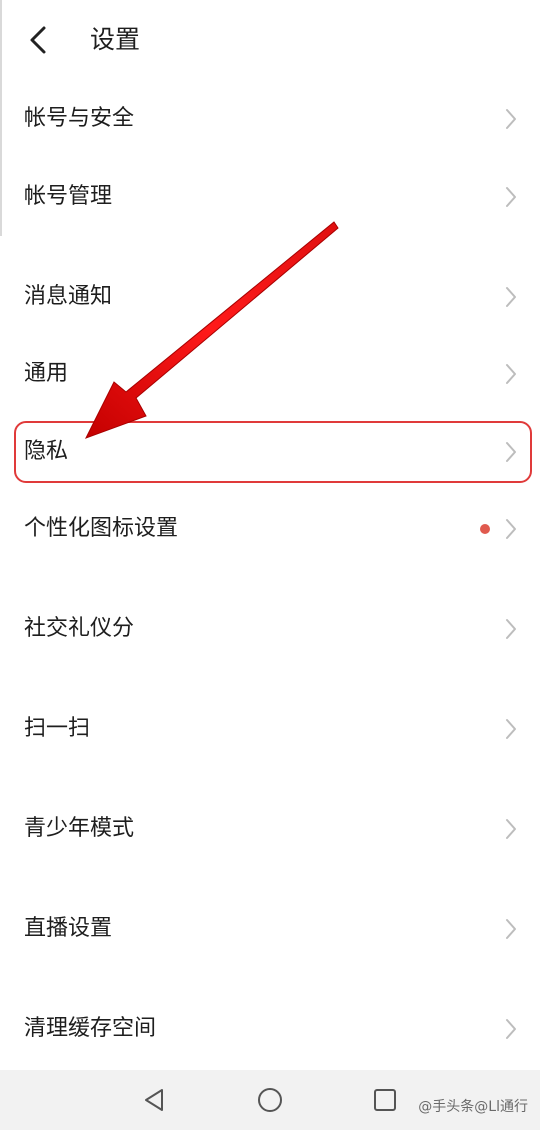 Image resolution: width=540 pixels, height=1130 pixels. I want to click on settings-item-personalized-icon: 个性化图标设置, so click(270, 529).